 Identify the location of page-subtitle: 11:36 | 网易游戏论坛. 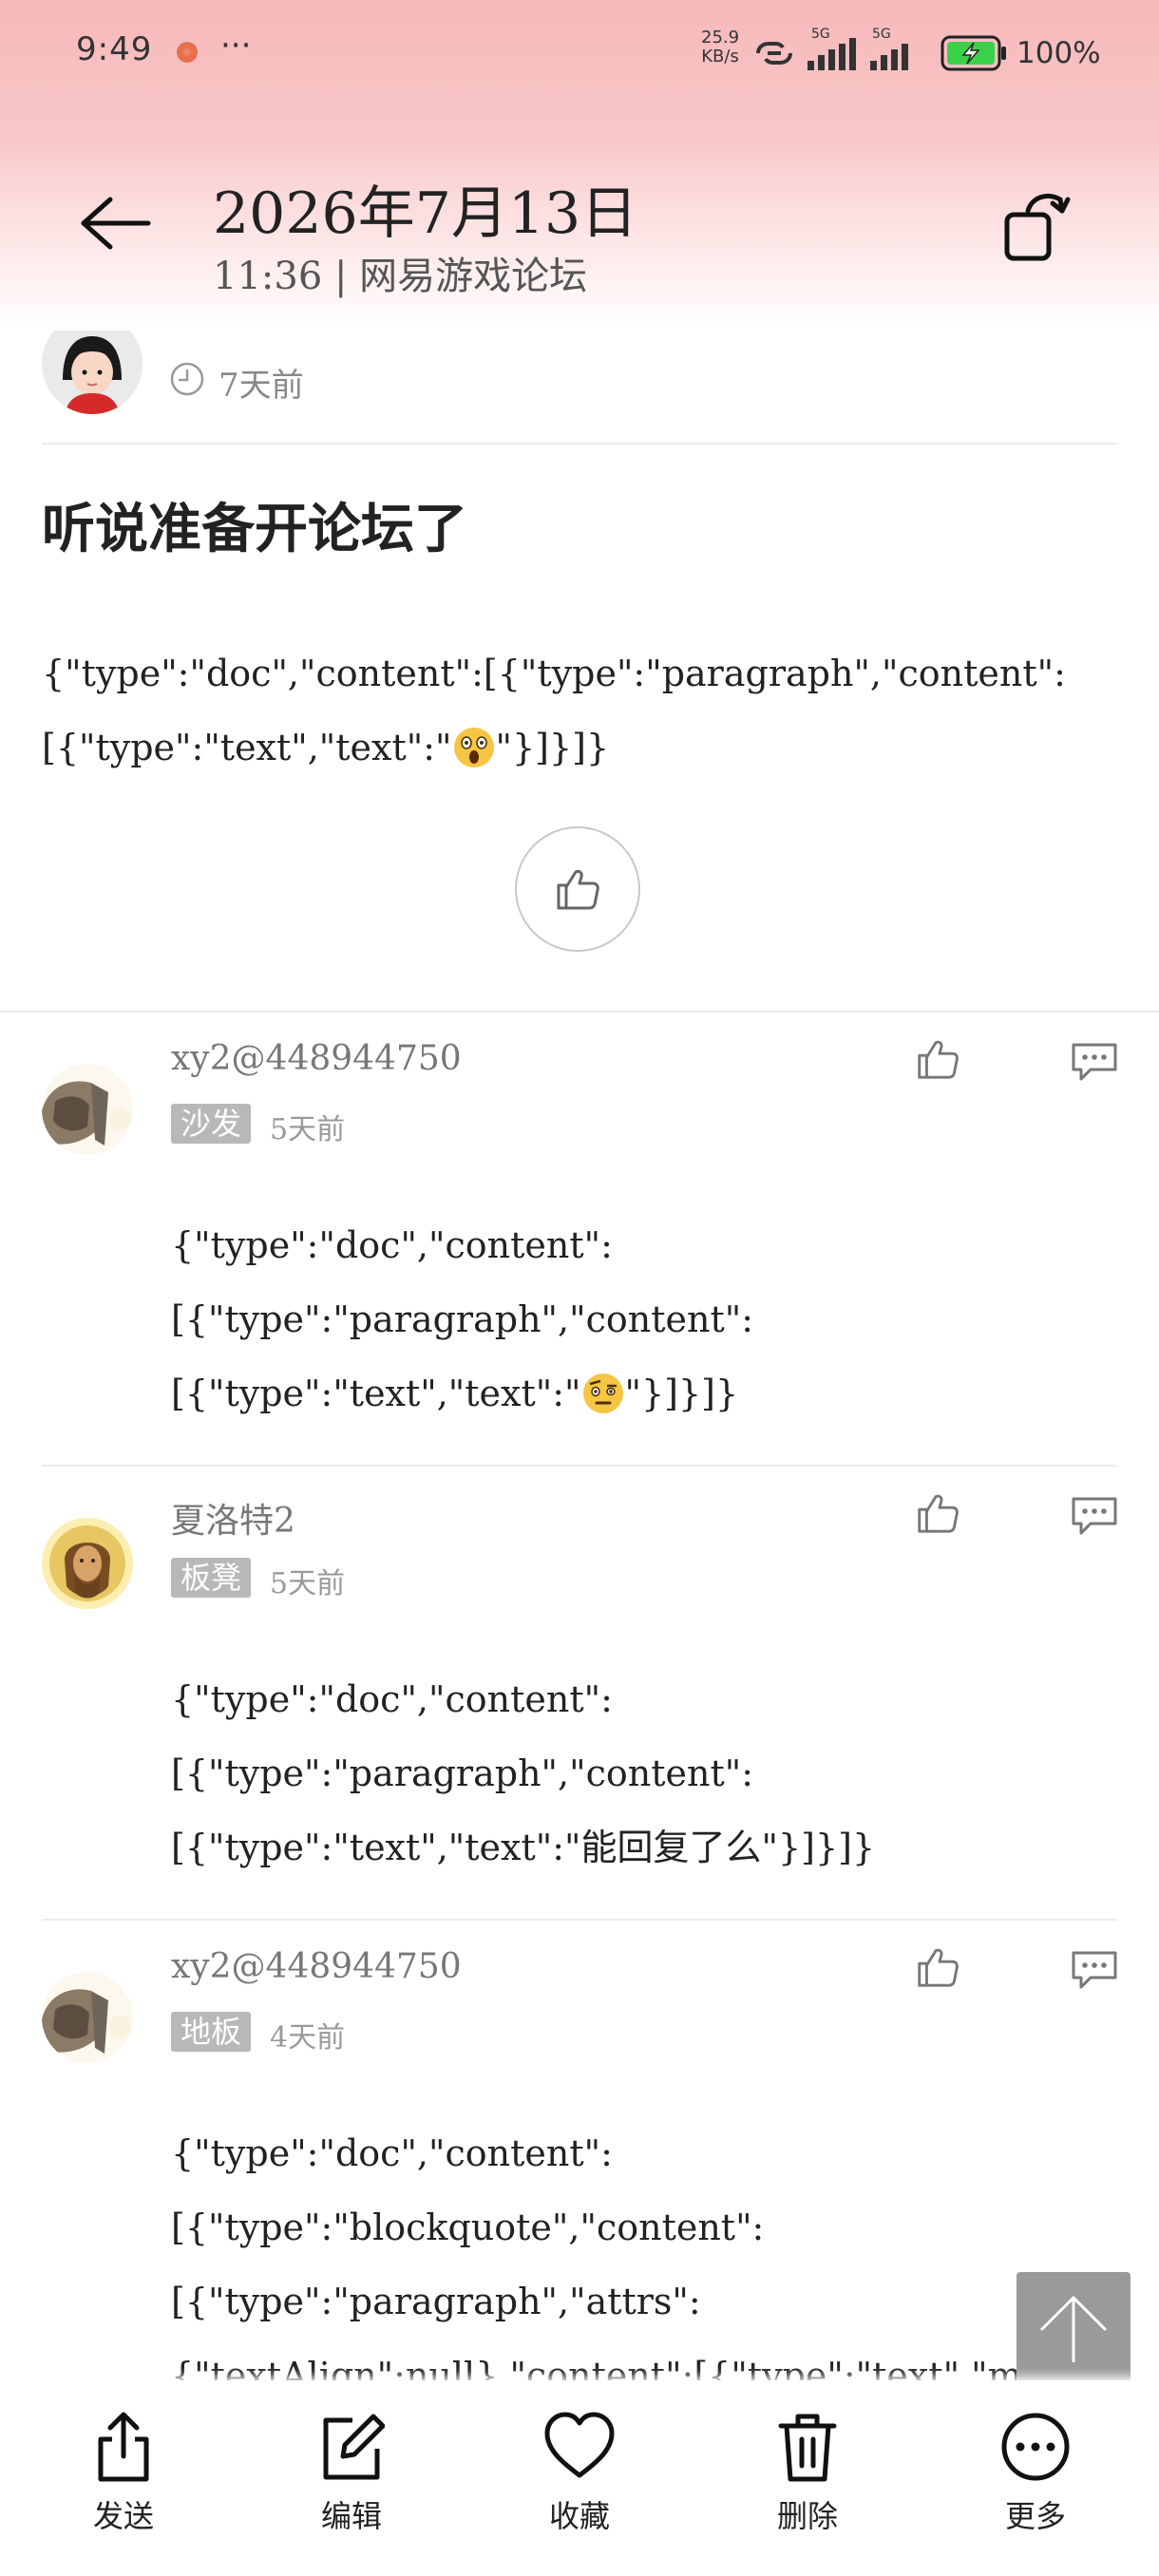
(400, 276).